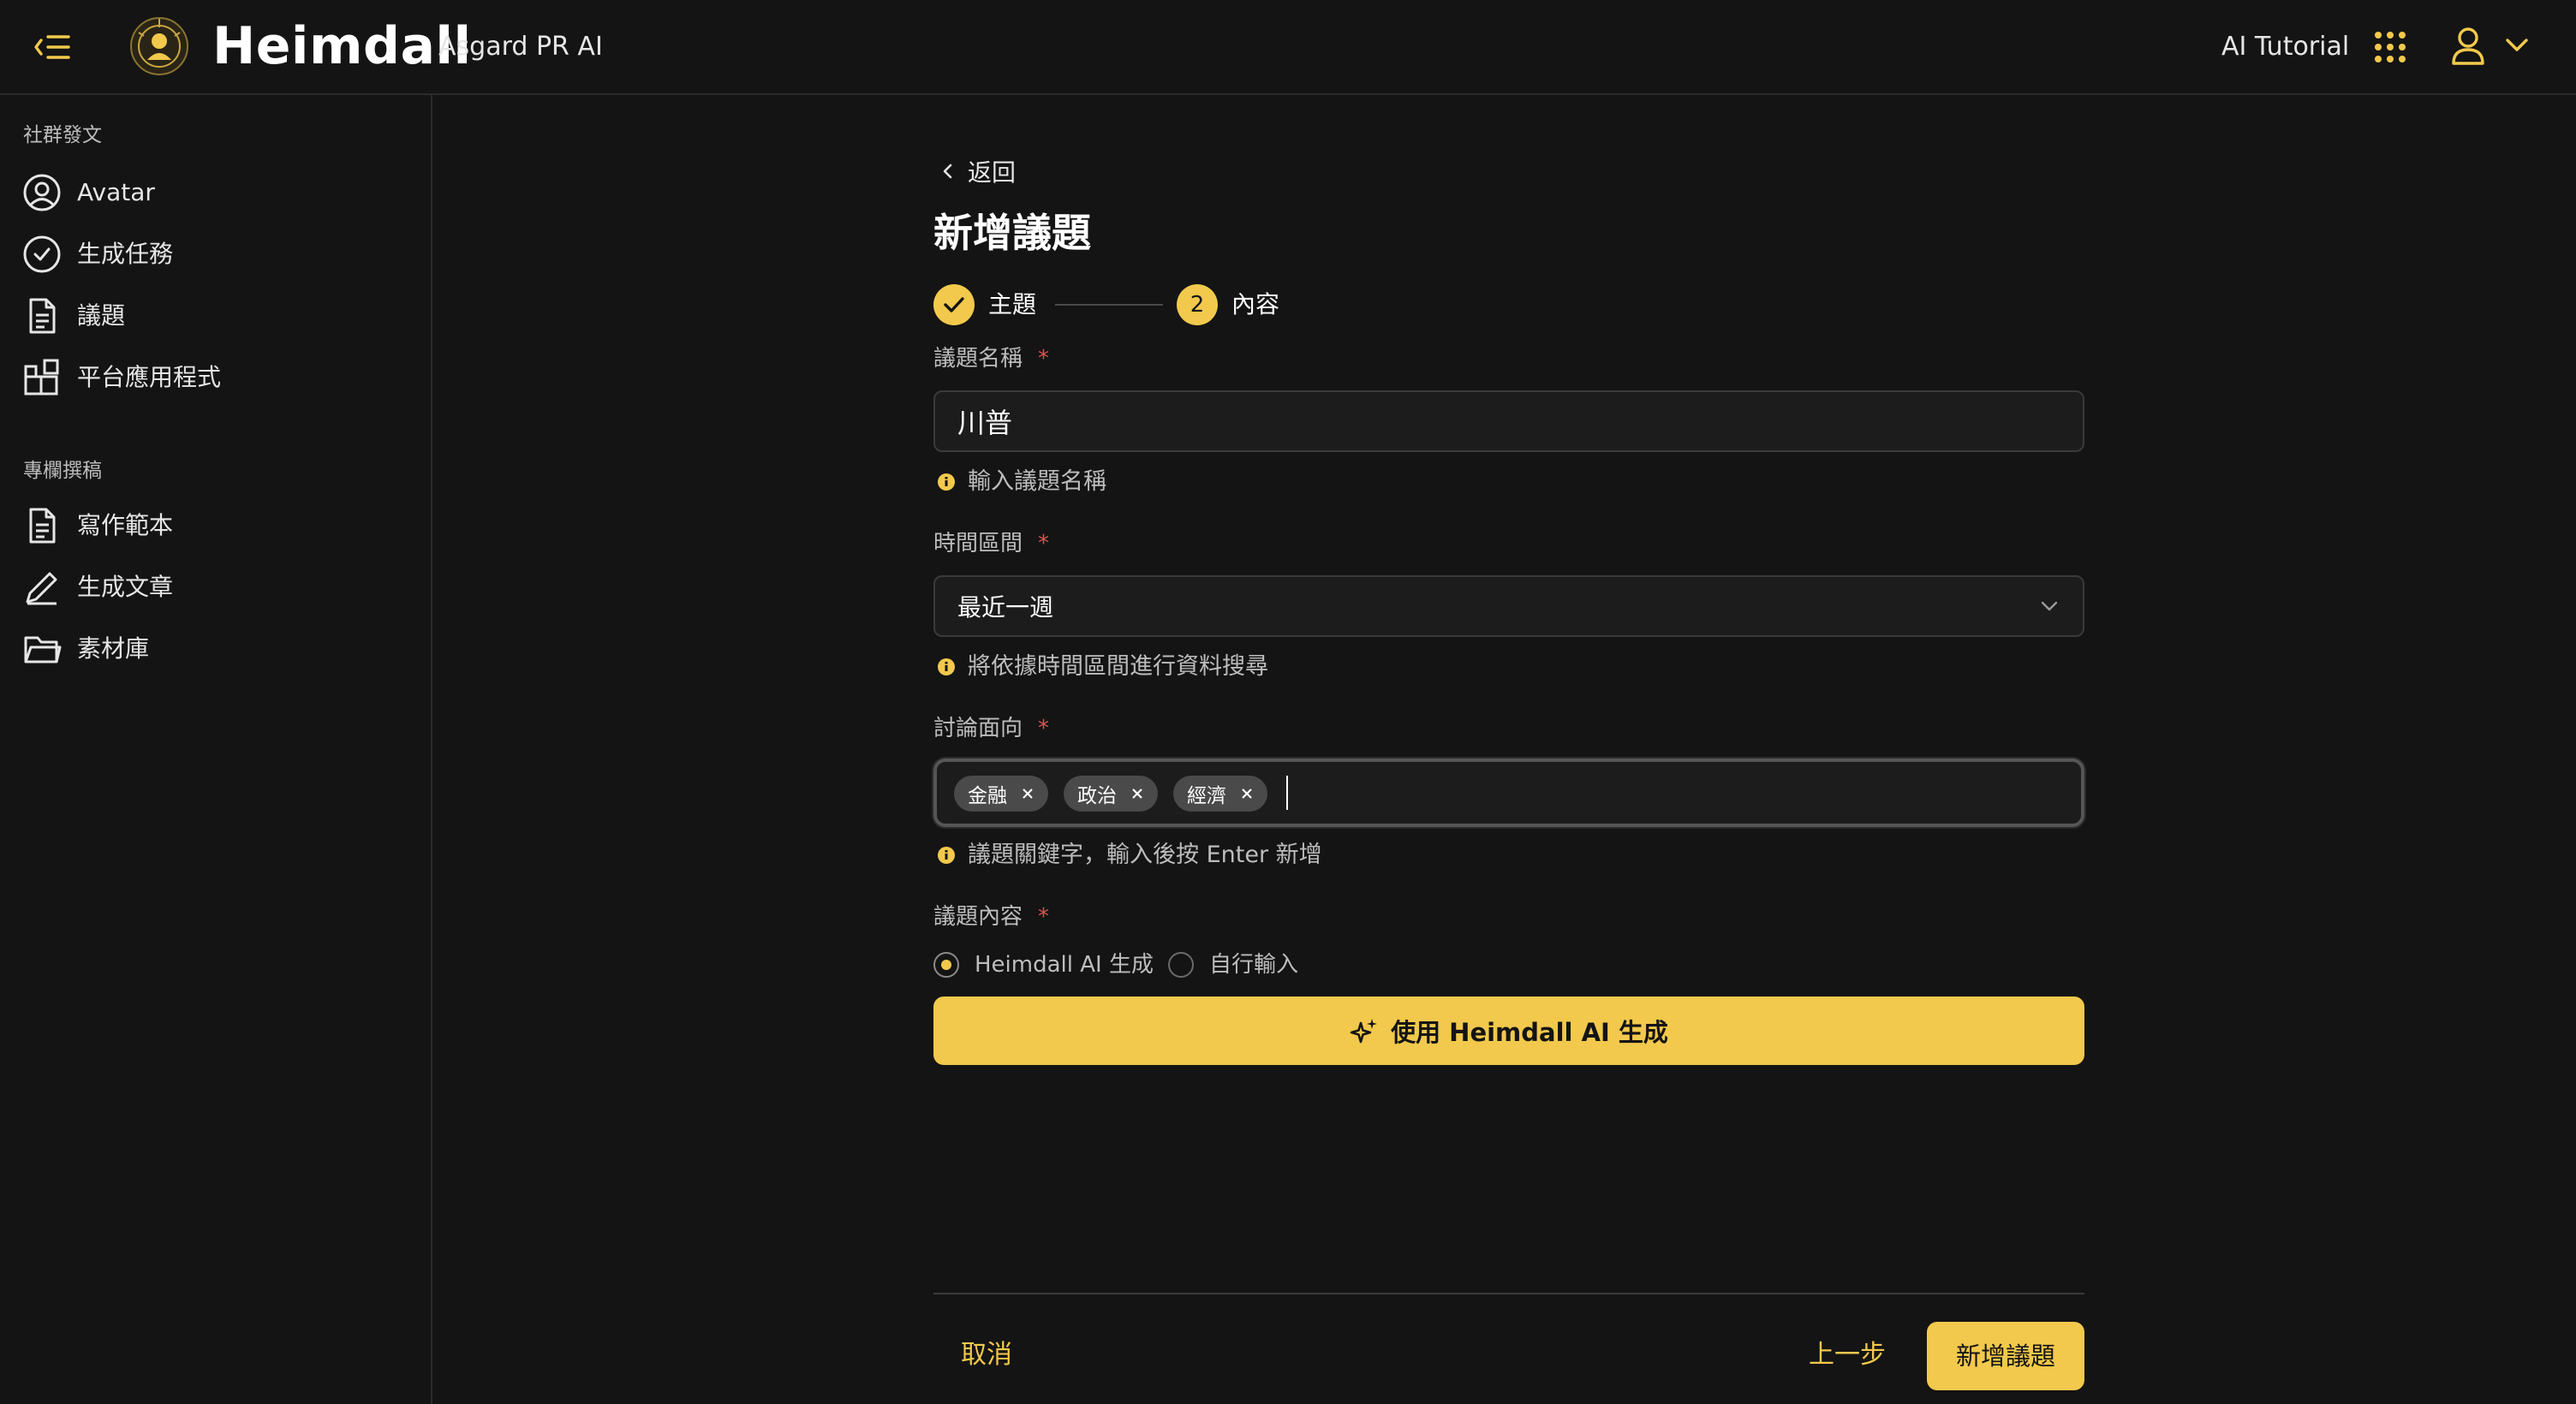 The height and width of the screenshot is (1404, 2576). I want to click on tag-label: 金融, so click(987, 796).